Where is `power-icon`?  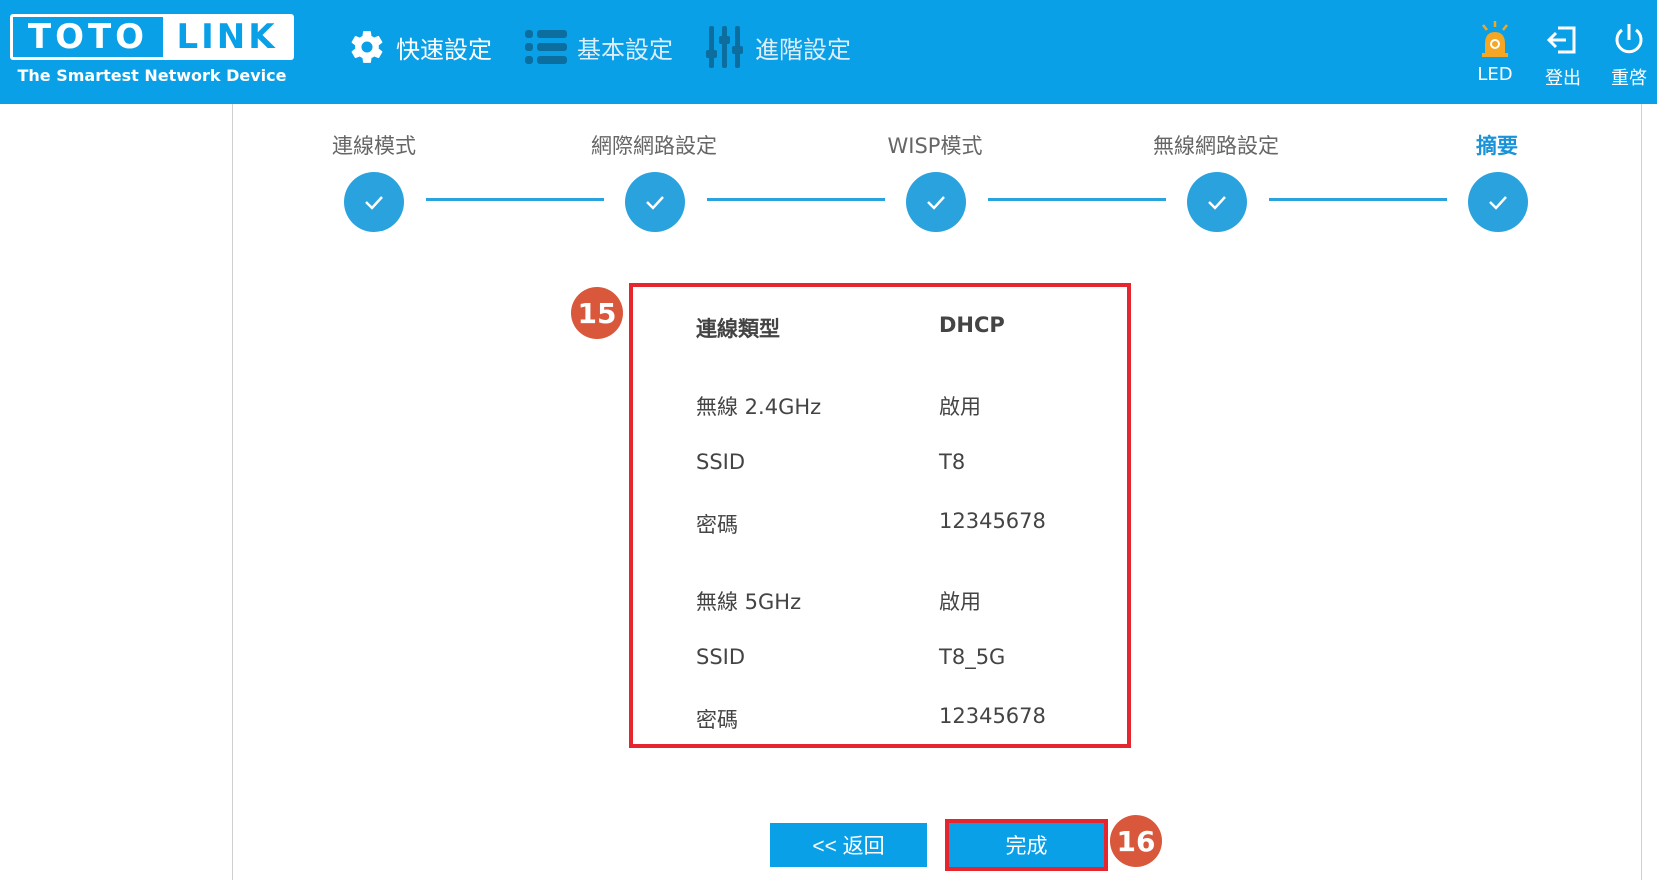 power-icon is located at coordinates (1629, 39).